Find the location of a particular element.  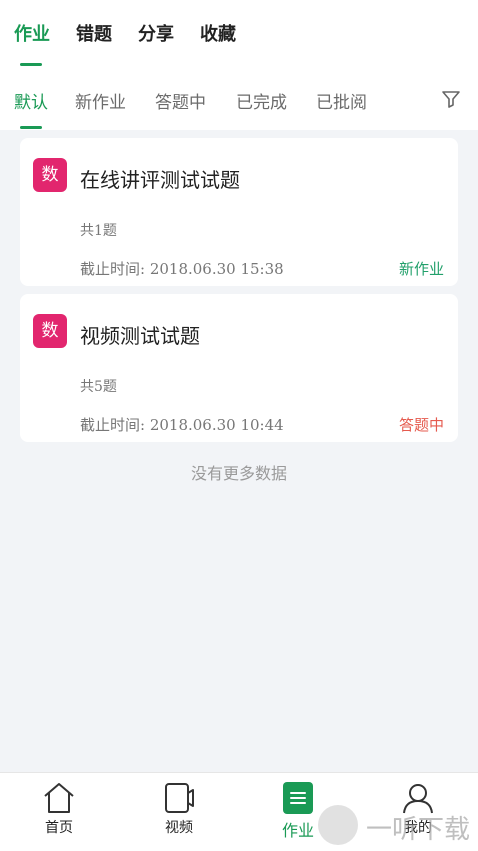

assignment-title: 视频测试试题 is located at coordinates (140, 336).